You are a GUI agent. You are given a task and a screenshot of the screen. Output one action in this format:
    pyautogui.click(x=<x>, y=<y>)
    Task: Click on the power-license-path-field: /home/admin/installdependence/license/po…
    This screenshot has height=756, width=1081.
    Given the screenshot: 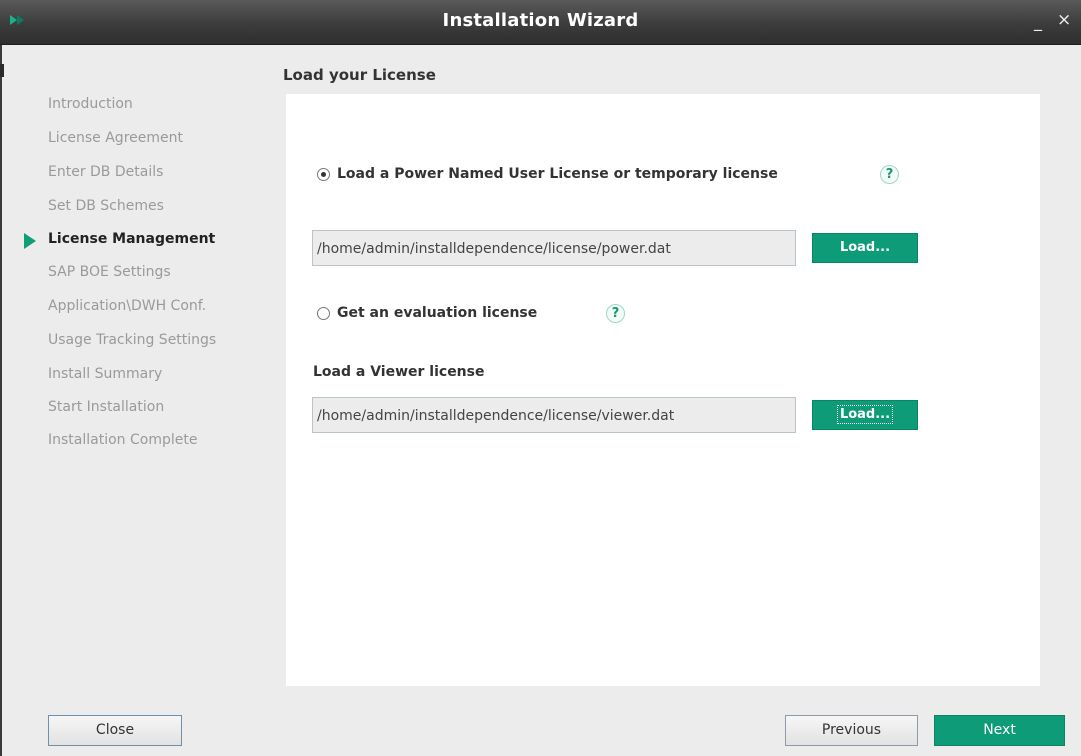 What is the action you would take?
    pyautogui.click(x=554, y=248)
    